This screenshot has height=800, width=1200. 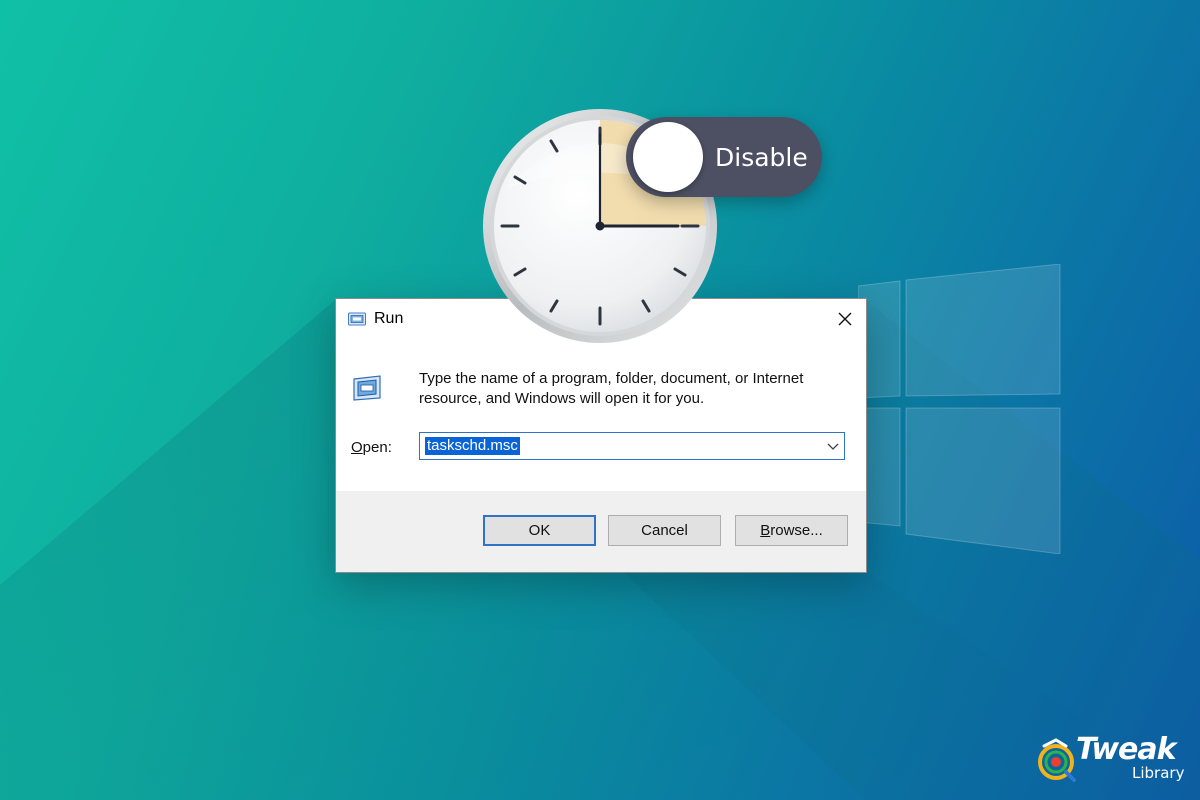 What do you see at coordinates (1158, 773) in the screenshot?
I see `brand-subtitle: Library` at bounding box center [1158, 773].